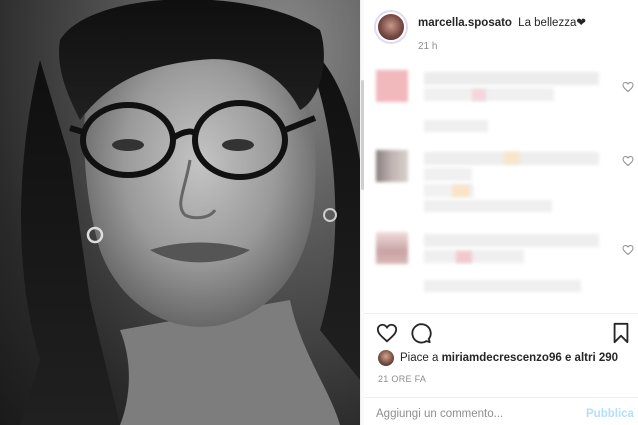 The image size is (638, 425). I want to click on author-avatar, so click(391, 27).